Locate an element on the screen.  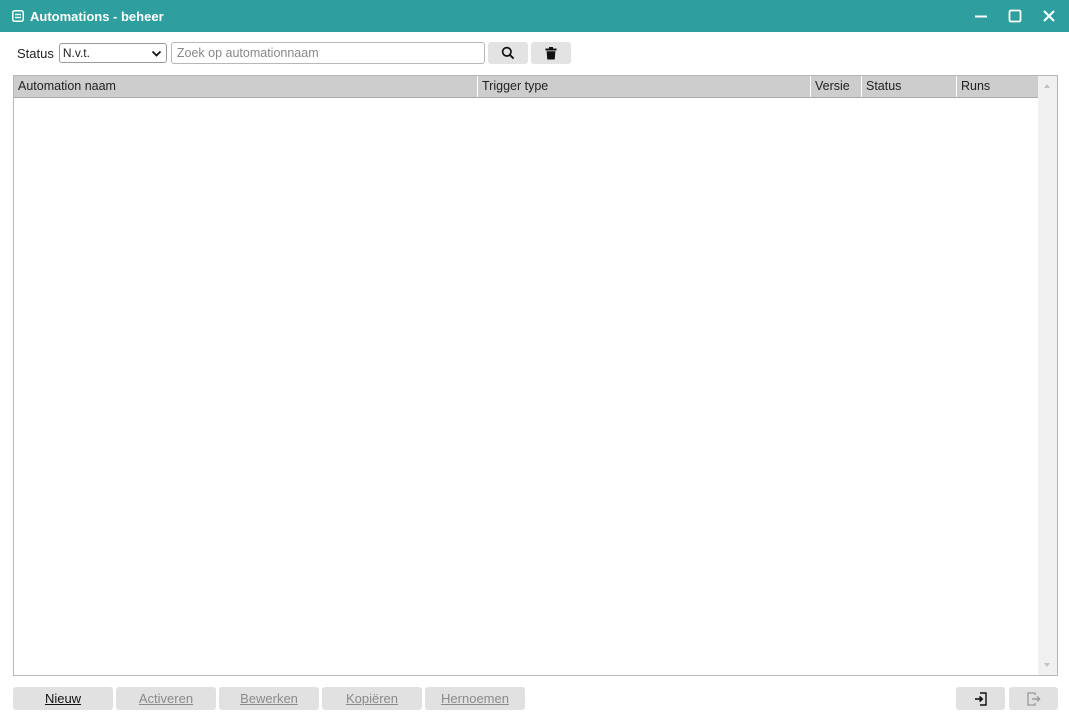
search-button is located at coordinates (507, 53).